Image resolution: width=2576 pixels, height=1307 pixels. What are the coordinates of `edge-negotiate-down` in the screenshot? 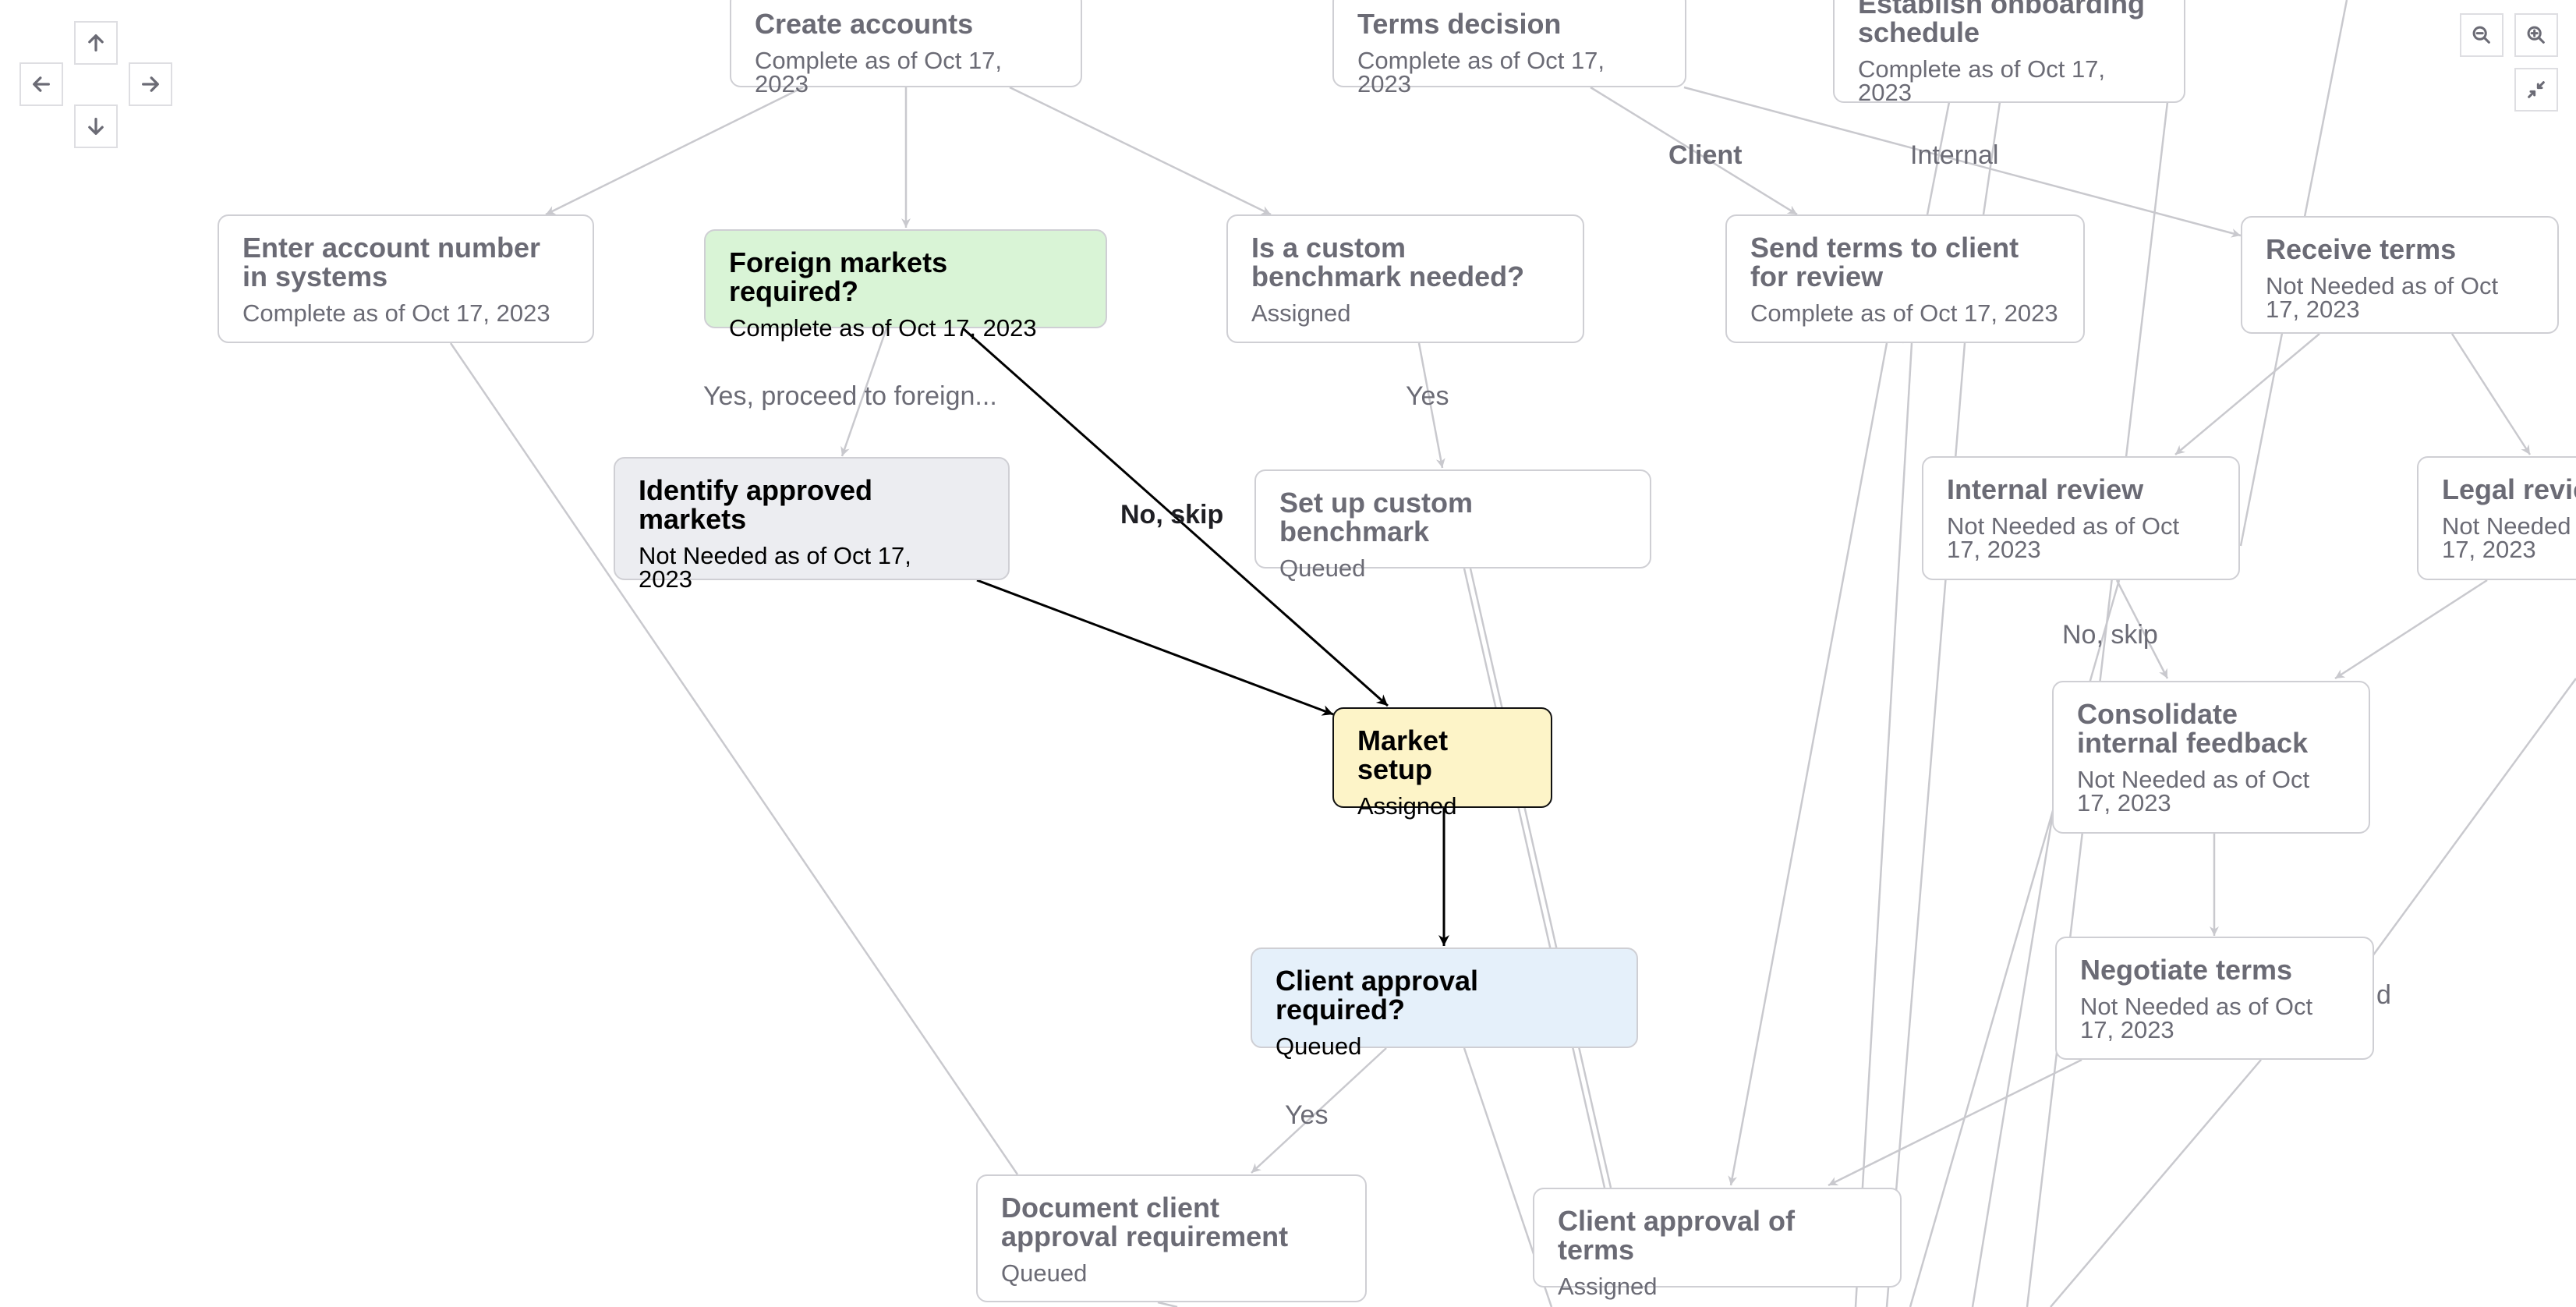 It's located at (2156, 1183).